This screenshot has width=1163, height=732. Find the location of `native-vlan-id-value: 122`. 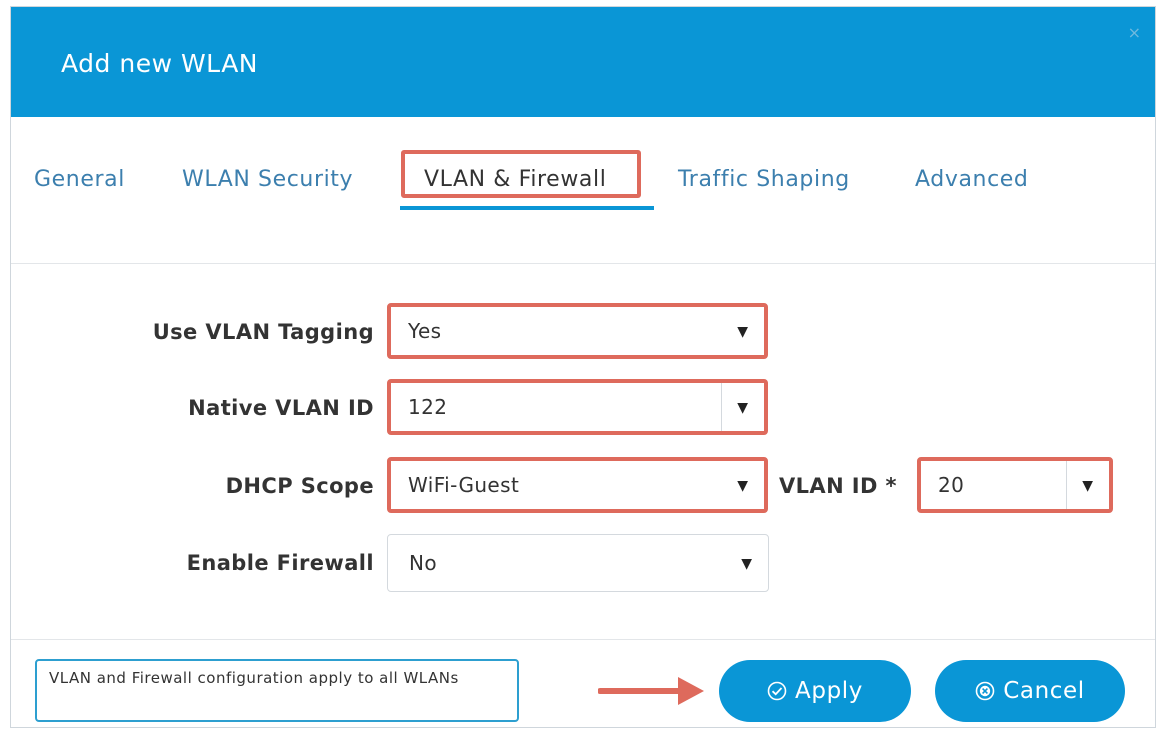

native-vlan-id-value: 122 is located at coordinates (428, 407).